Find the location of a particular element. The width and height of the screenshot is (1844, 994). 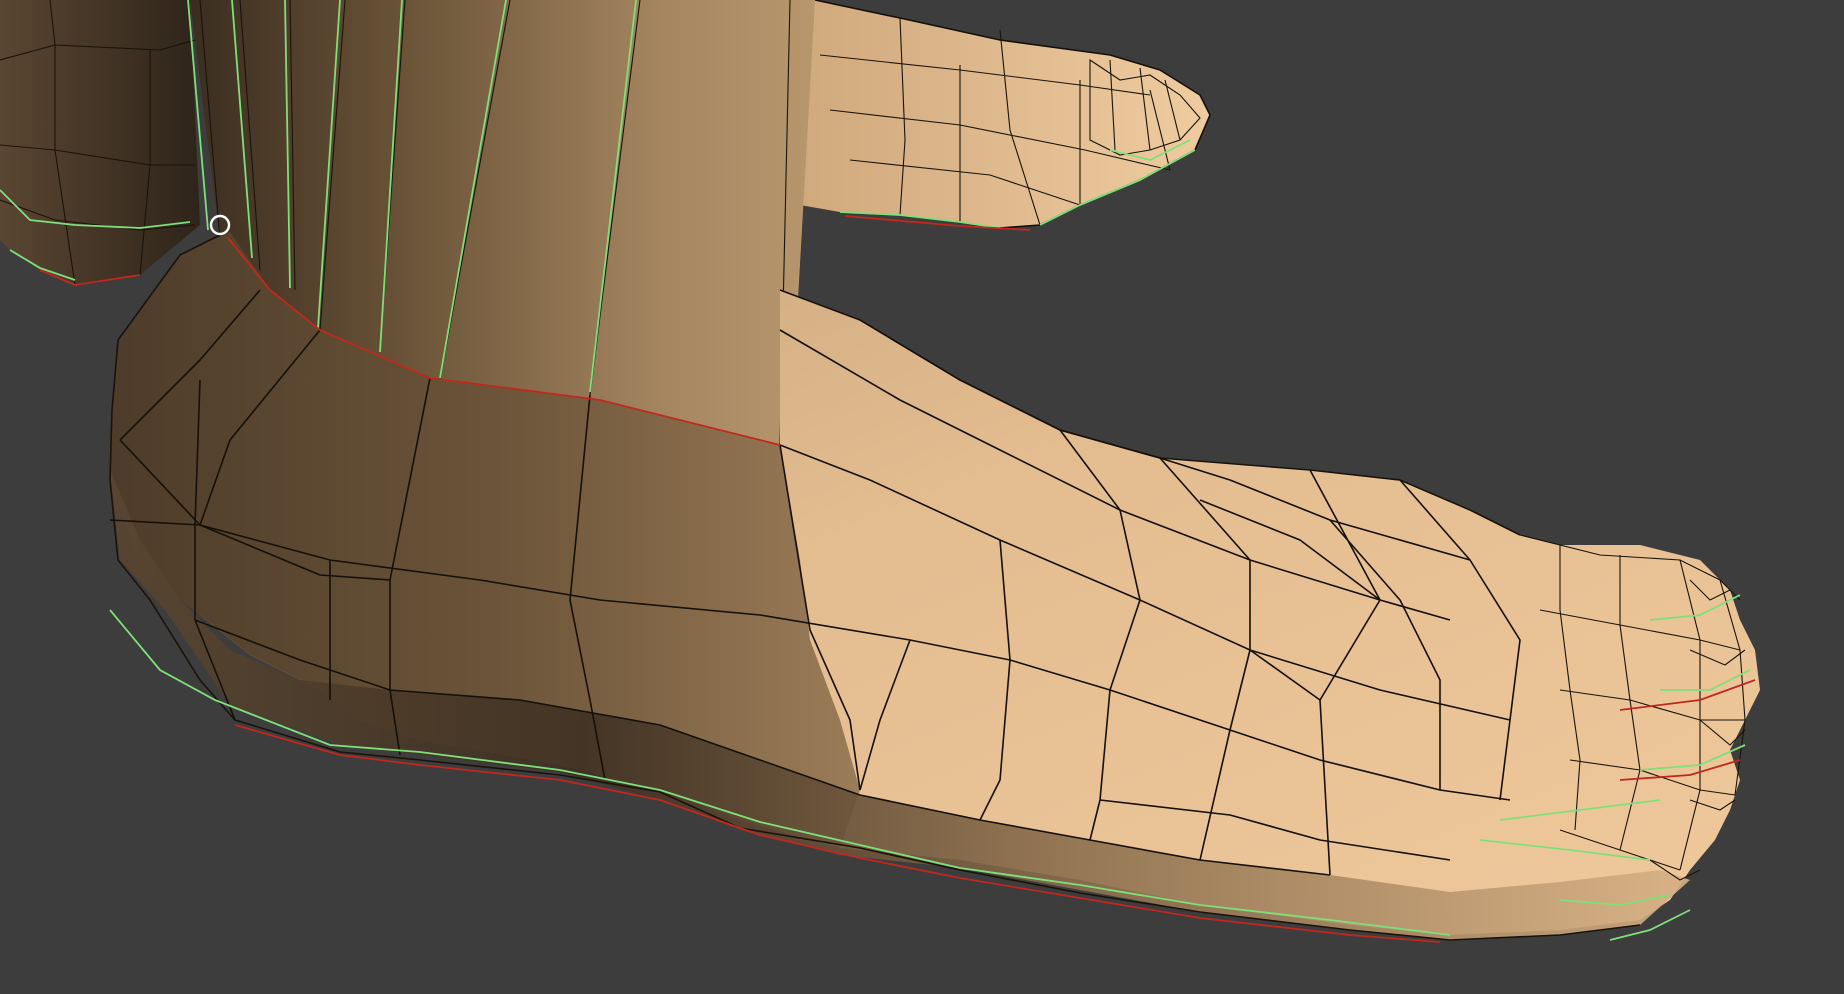

back-foot is located at coordinates (1005, 115).